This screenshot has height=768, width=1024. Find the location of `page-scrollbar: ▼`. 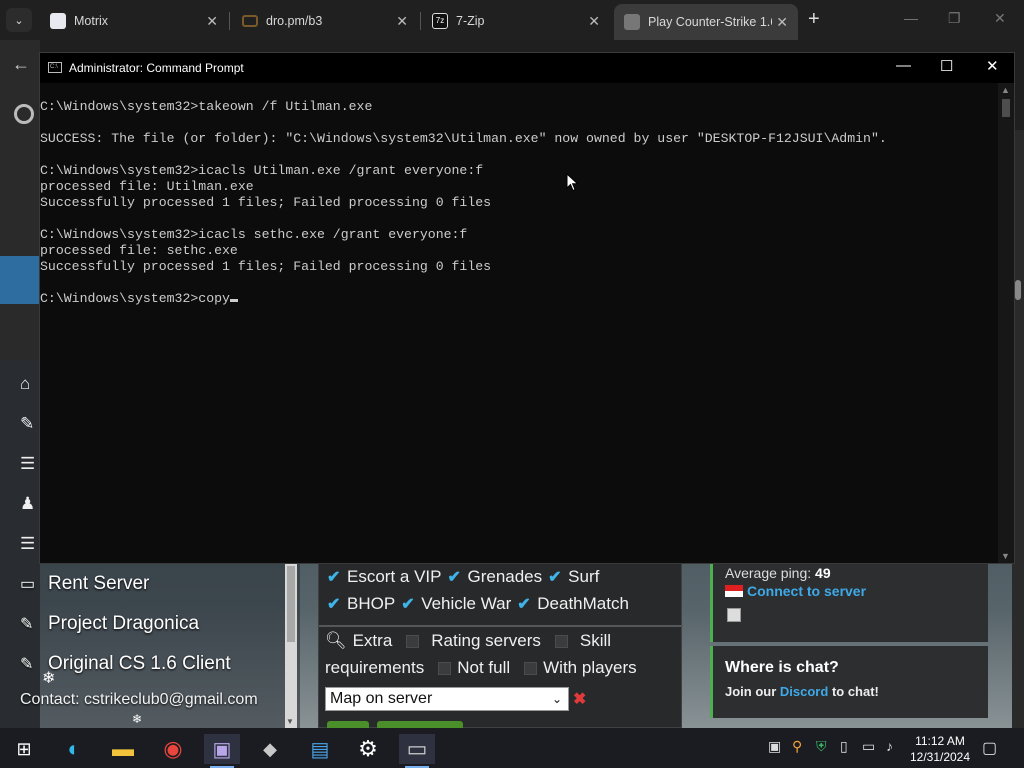

page-scrollbar: ▼ is located at coordinates (291, 645).